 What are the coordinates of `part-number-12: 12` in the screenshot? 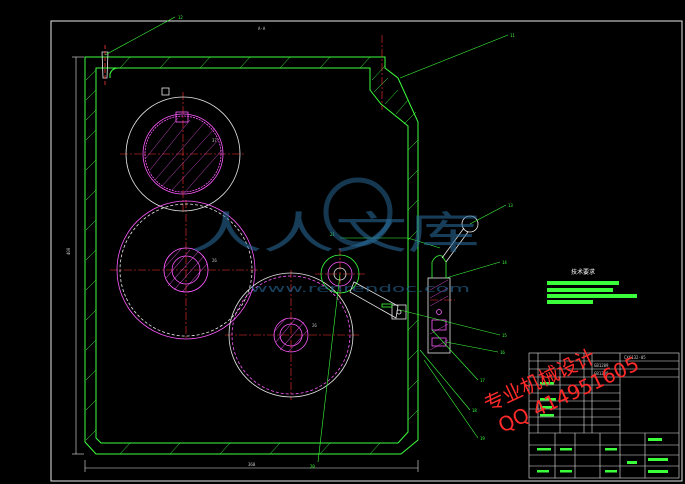 It's located at (180, 17).